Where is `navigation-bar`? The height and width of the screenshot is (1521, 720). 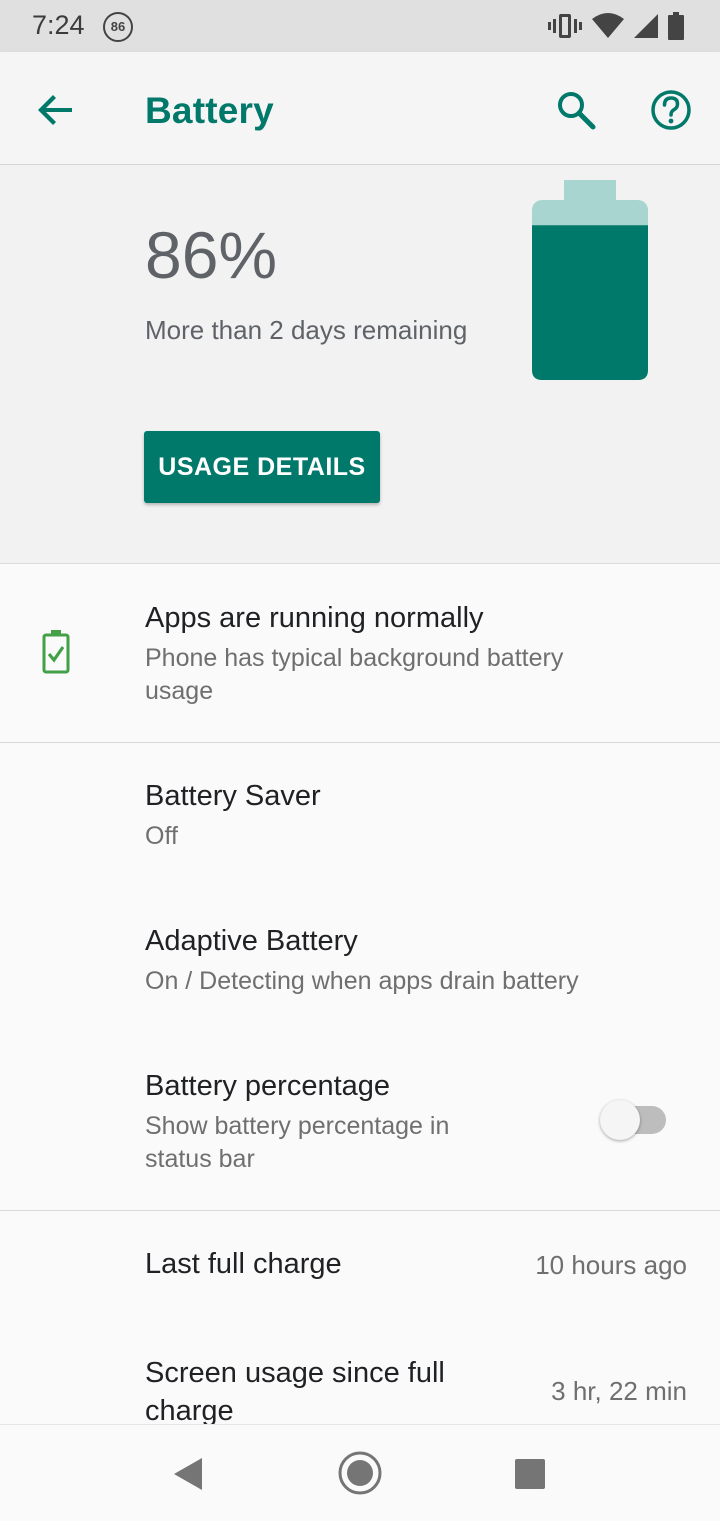
navigation-bar is located at coordinates (360, 1472).